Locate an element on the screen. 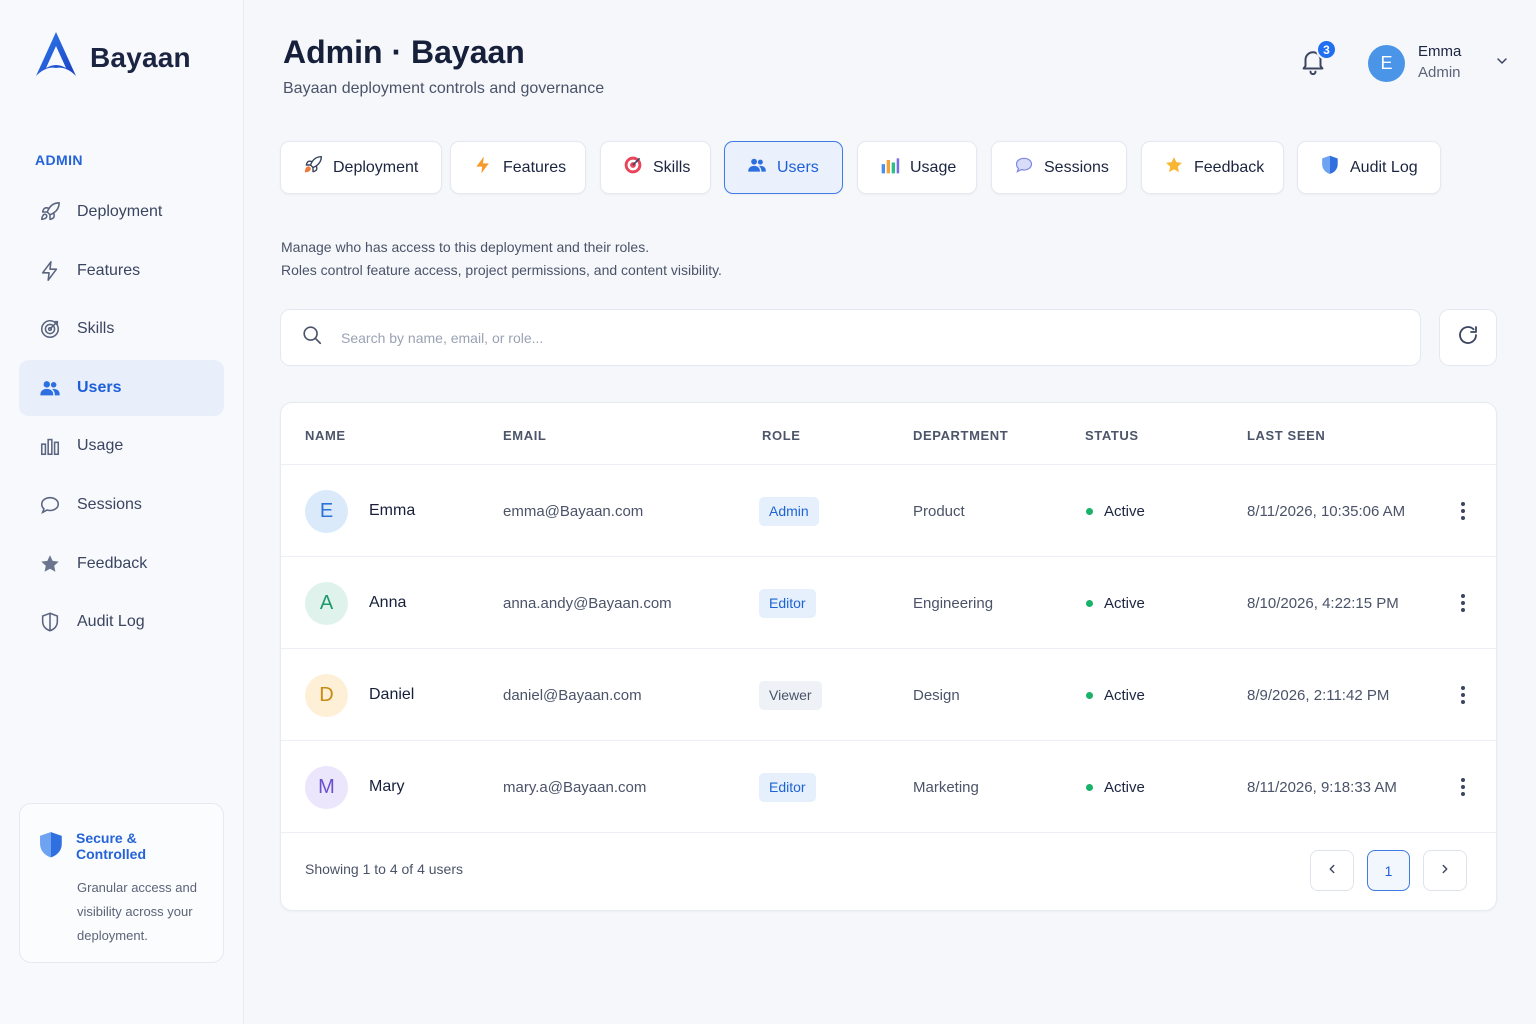  sidebar-item-label: Audit Log is located at coordinates (111, 622).